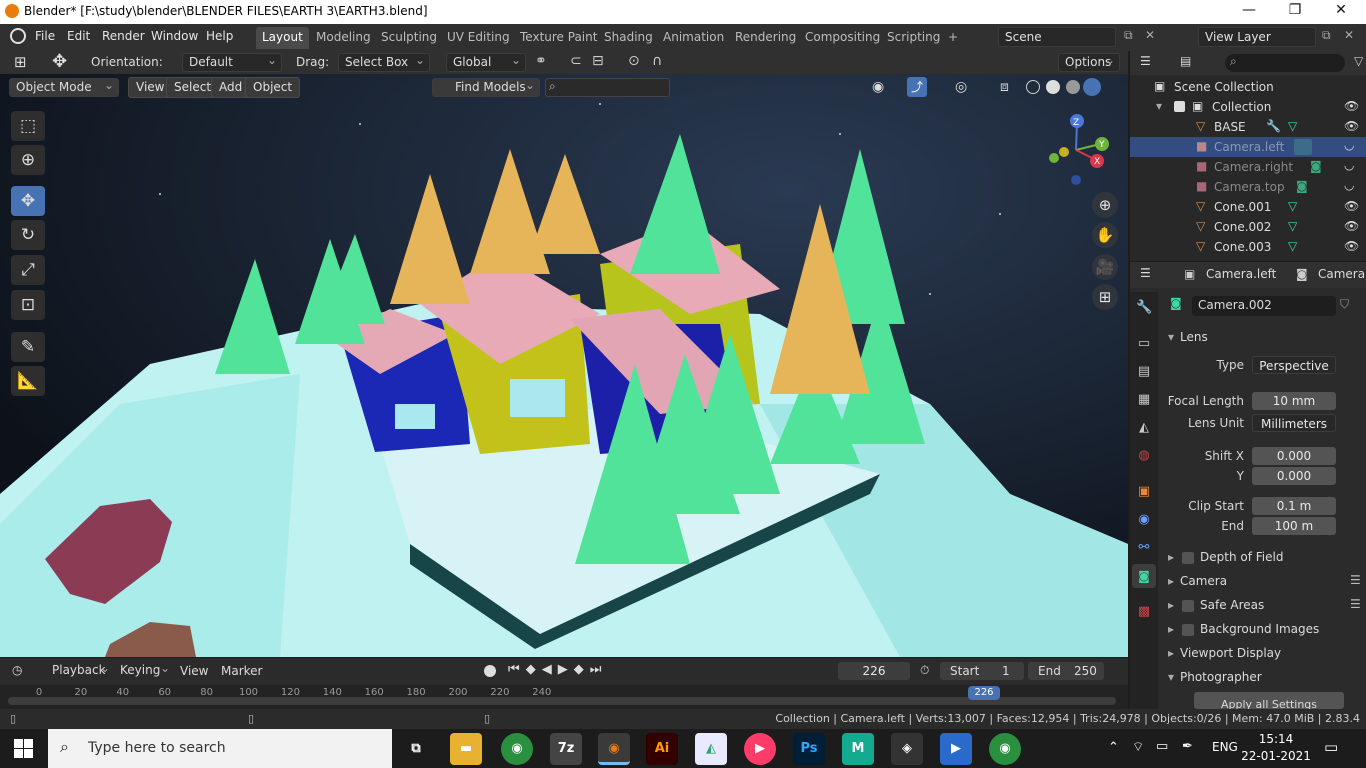  Describe the element at coordinates (416, 749) in the screenshot. I see `task-view-icon: ⧉` at that location.